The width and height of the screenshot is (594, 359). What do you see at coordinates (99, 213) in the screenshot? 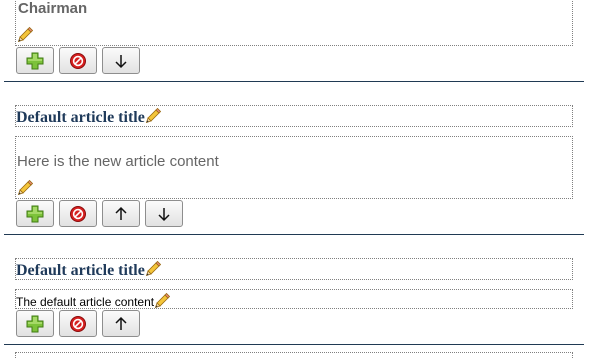
I see `section-2-toolbar` at bounding box center [99, 213].